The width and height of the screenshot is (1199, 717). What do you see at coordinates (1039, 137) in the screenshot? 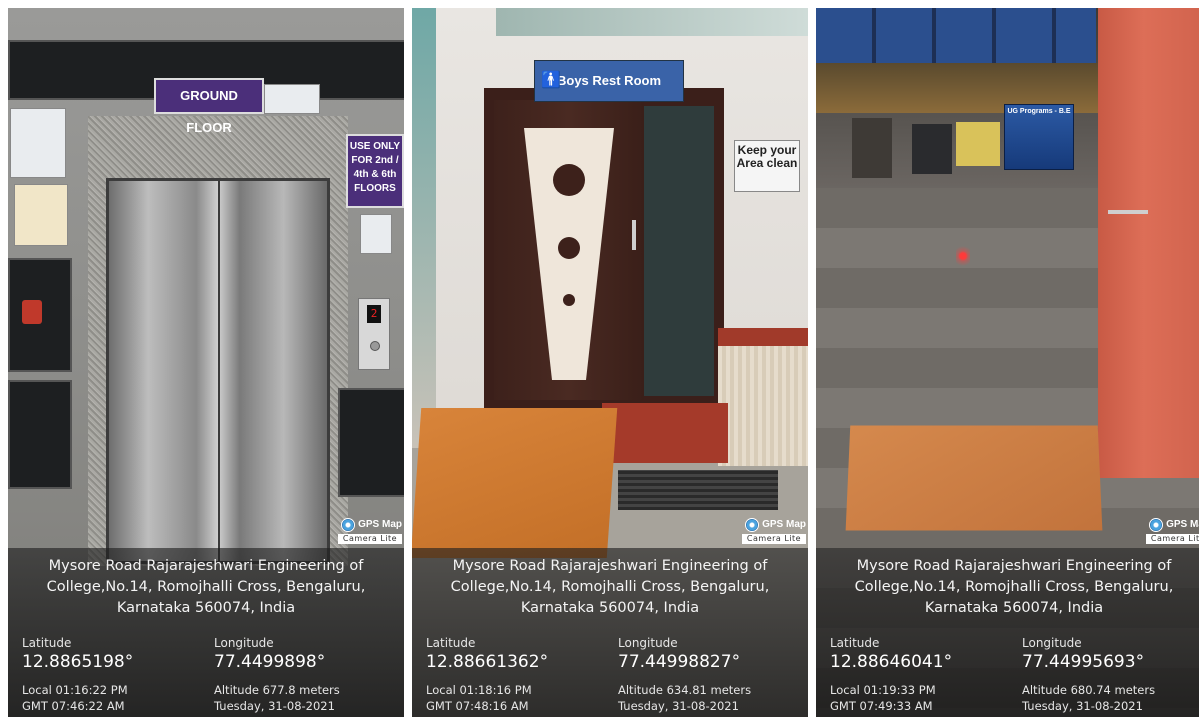
I see `ug-programs-banner: UG Programs - B.E` at bounding box center [1039, 137].